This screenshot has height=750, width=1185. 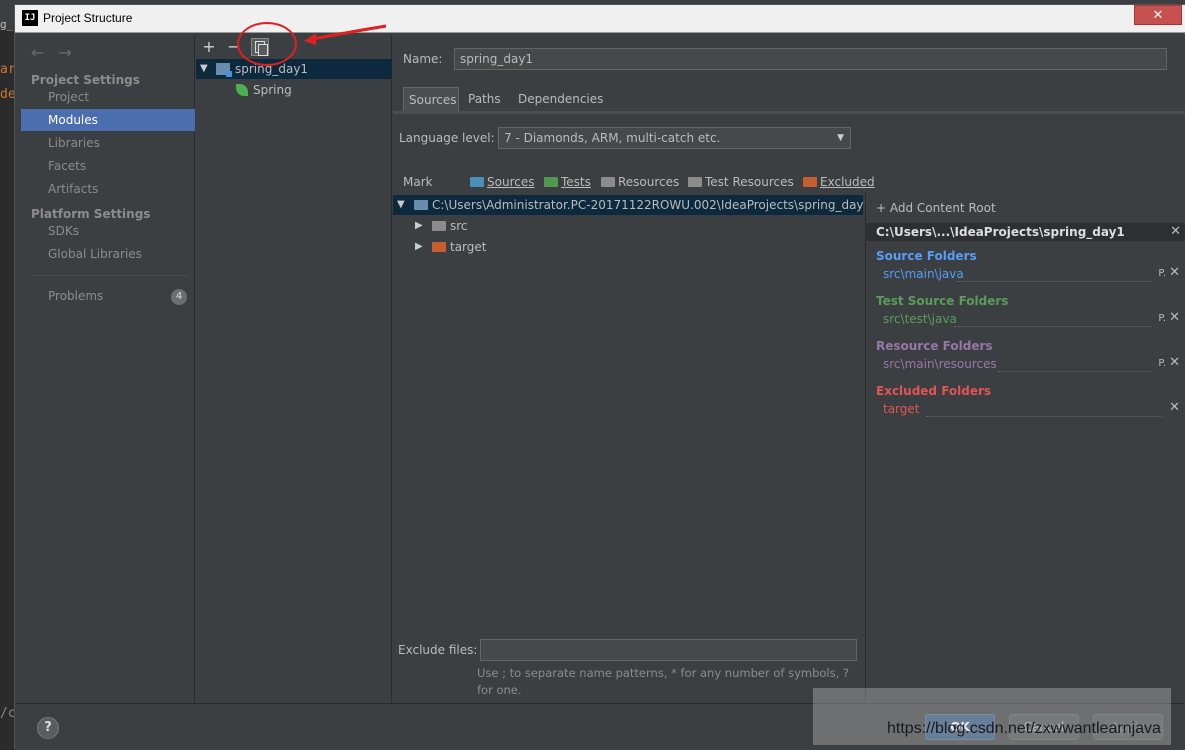 What do you see at coordinates (628, 226) in the screenshot?
I see `tree-row-src: ▶ src` at bounding box center [628, 226].